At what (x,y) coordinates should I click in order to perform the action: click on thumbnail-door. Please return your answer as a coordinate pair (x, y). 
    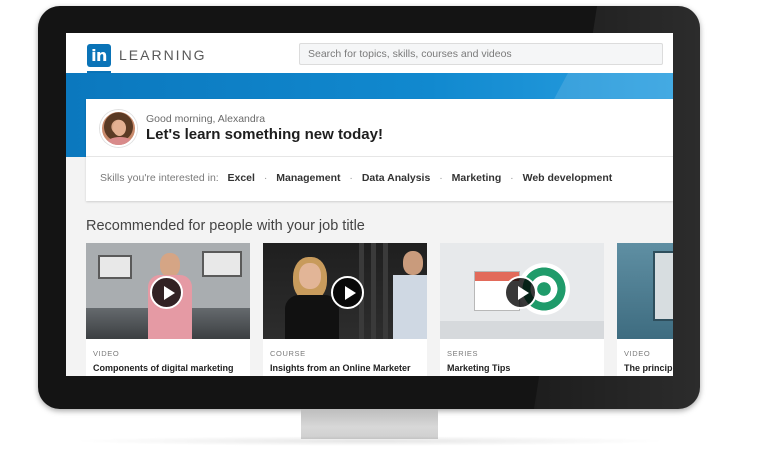
    Looking at the image, I should click on (663, 286).